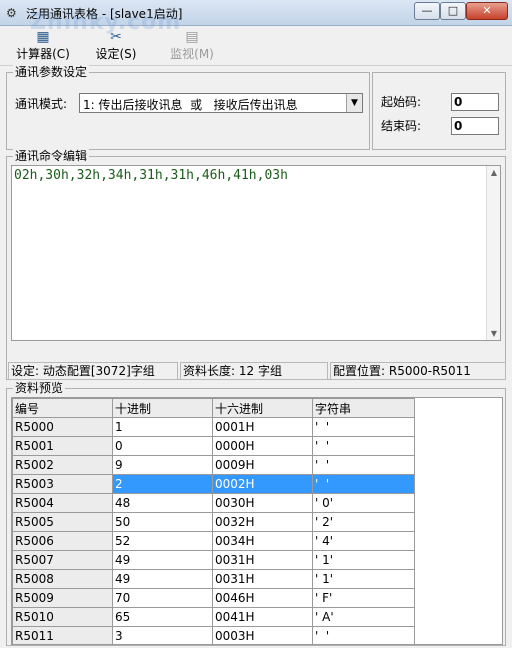 Image resolution: width=512 pixels, height=648 pixels. I want to click on chevron-down-icon: ▼, so click(354, 103).